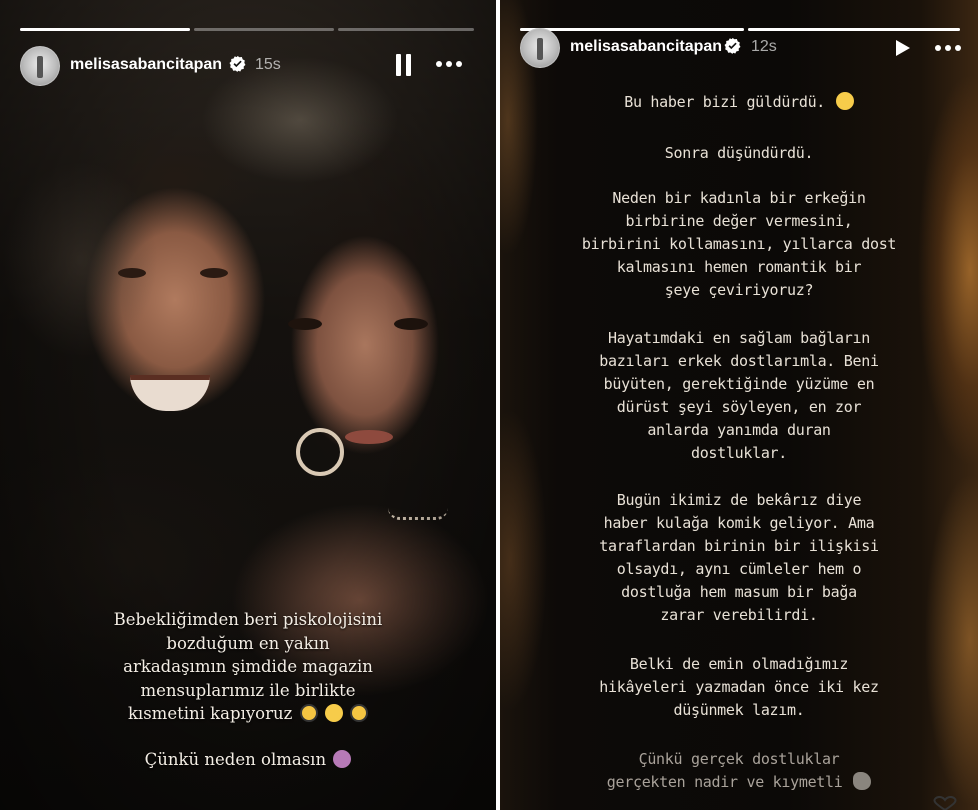  Describe the element at coordinates (739, 759) in the screenshot. I see `story-line: Çünkü gerçek dostluklar` at that location.